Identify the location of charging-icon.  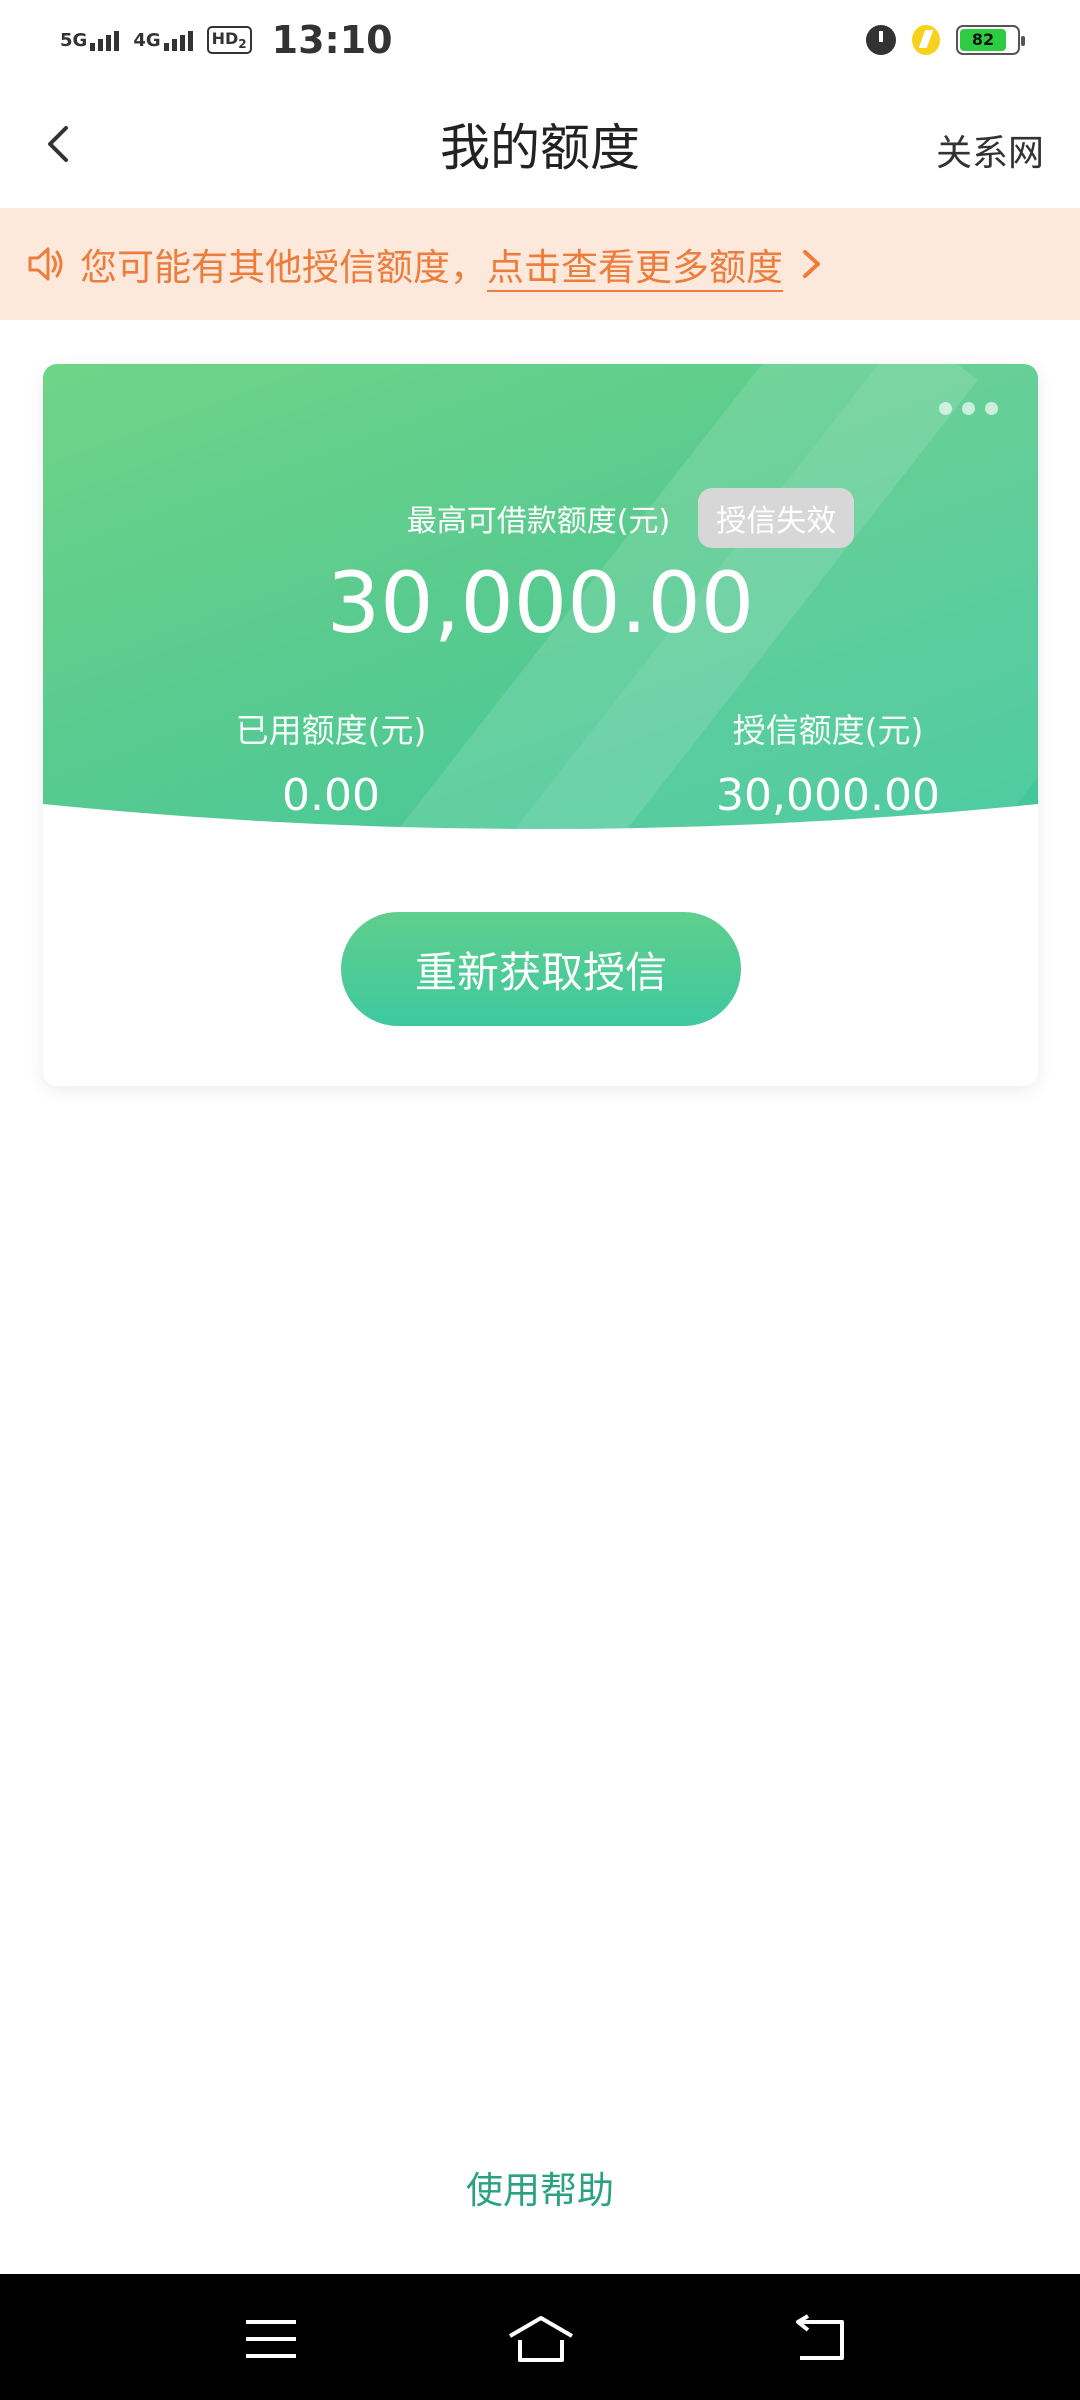
(926, 40).